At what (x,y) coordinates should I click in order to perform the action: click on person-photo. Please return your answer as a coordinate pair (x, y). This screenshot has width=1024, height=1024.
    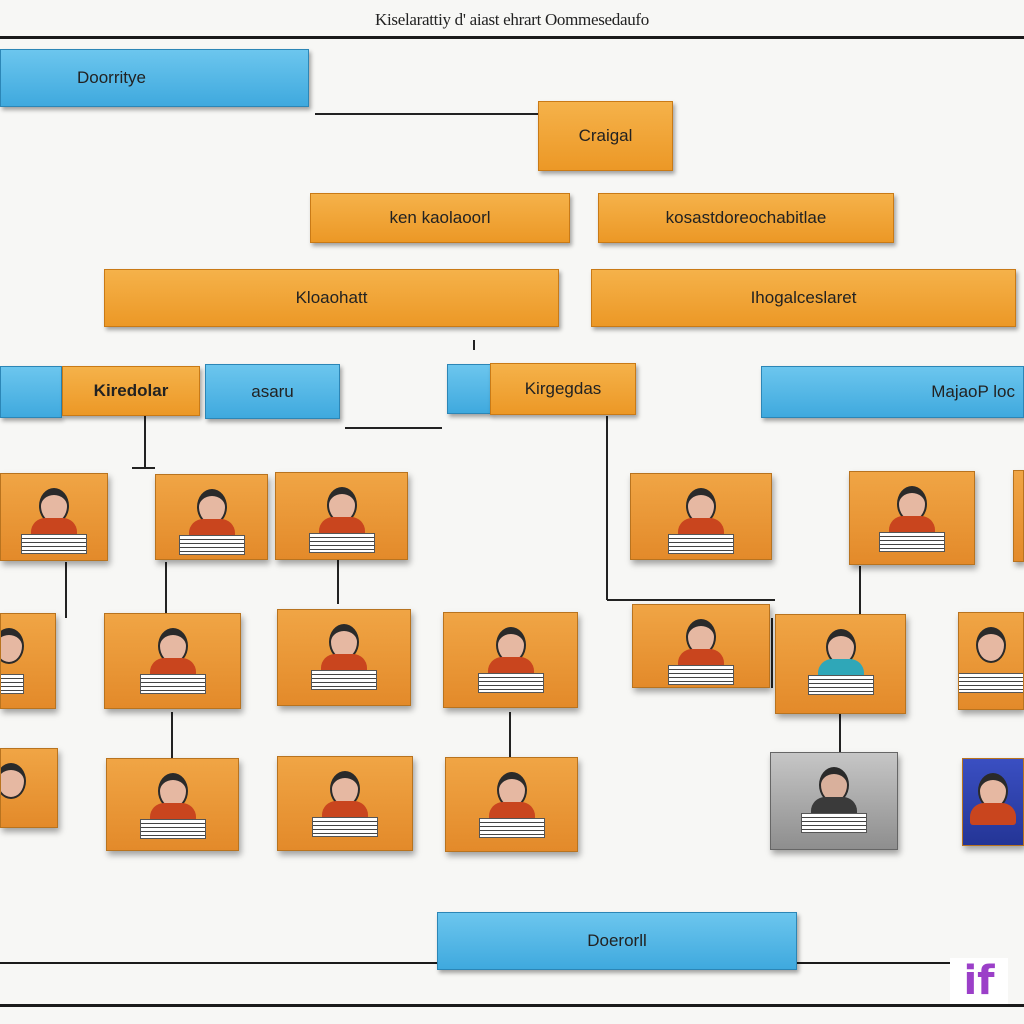
    Looking at the image, I should click on (834, 801).